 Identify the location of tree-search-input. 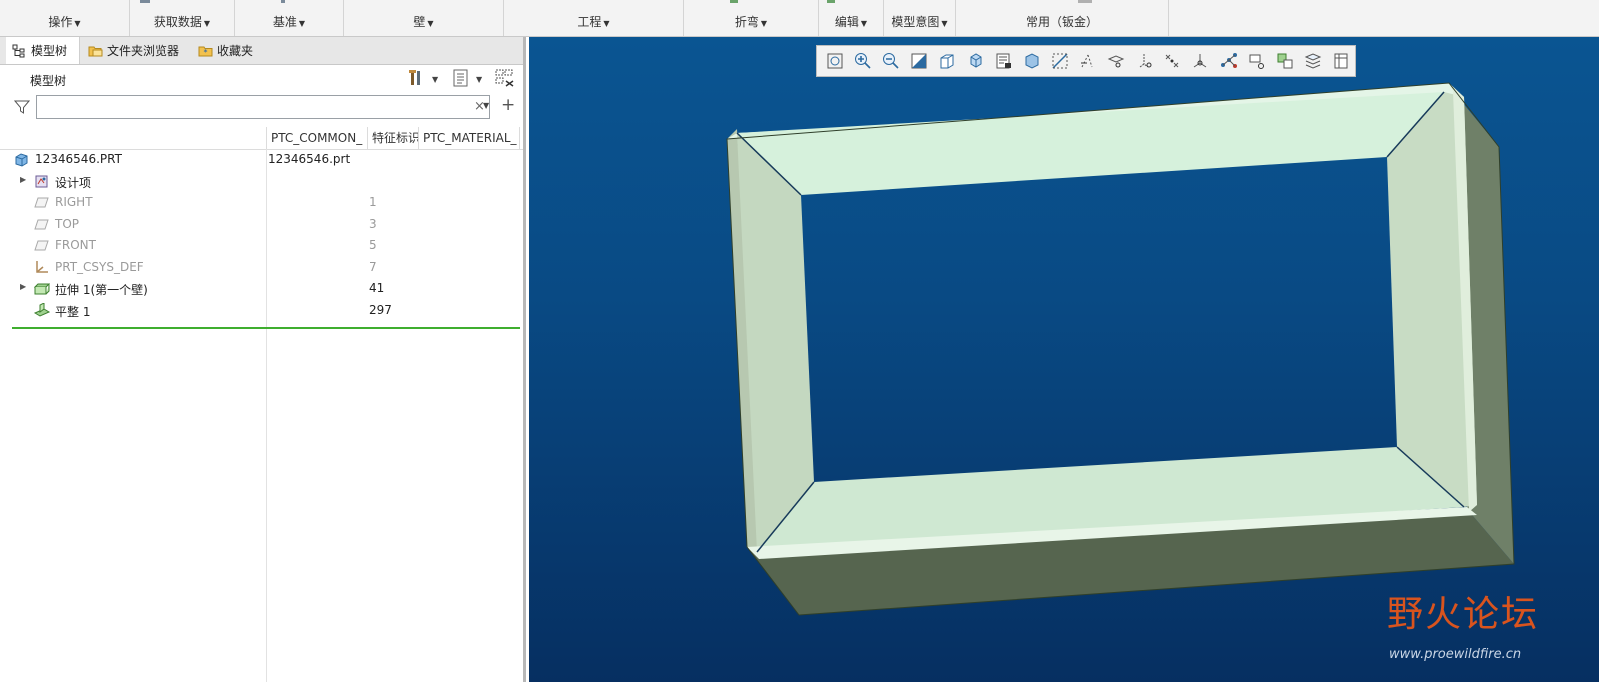
(263, 107).